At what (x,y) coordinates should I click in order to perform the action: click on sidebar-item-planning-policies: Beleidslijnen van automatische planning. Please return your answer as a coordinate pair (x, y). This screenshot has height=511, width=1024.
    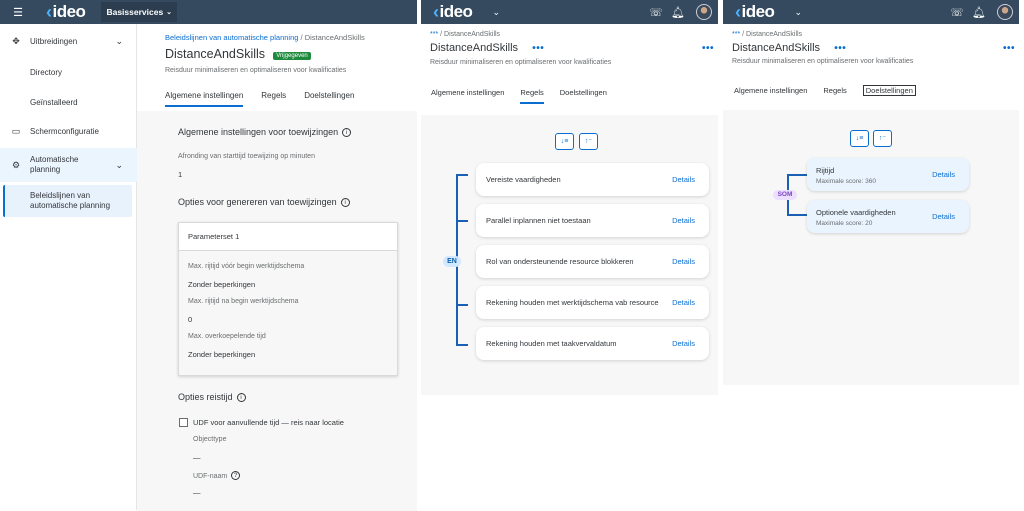
    Looking at the image, I should click on (67, 201).